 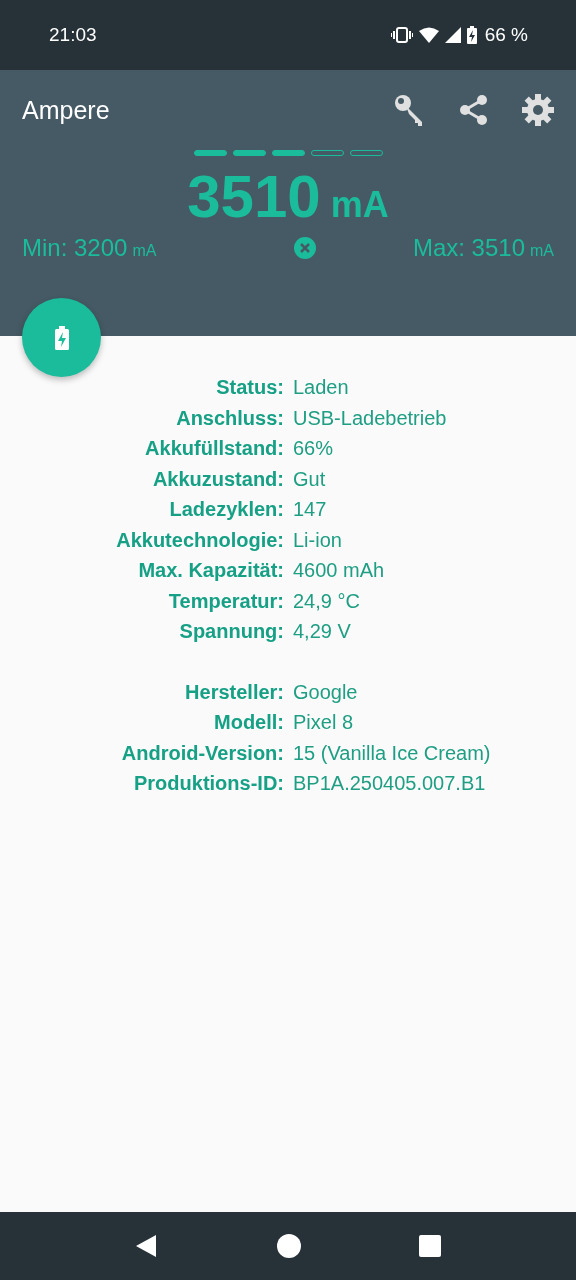 I want to click on info-value: 15 (Vanilla Ice Cream), so click(x=392, y=753).